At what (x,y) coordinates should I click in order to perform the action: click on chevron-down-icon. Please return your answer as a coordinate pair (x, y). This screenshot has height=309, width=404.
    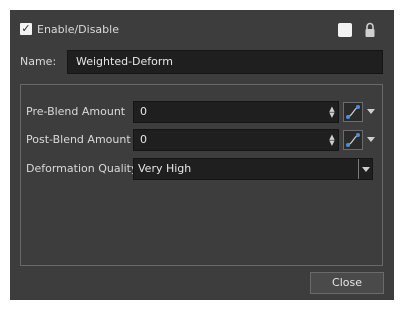
    Looking at the image, I should click on (366, 169).